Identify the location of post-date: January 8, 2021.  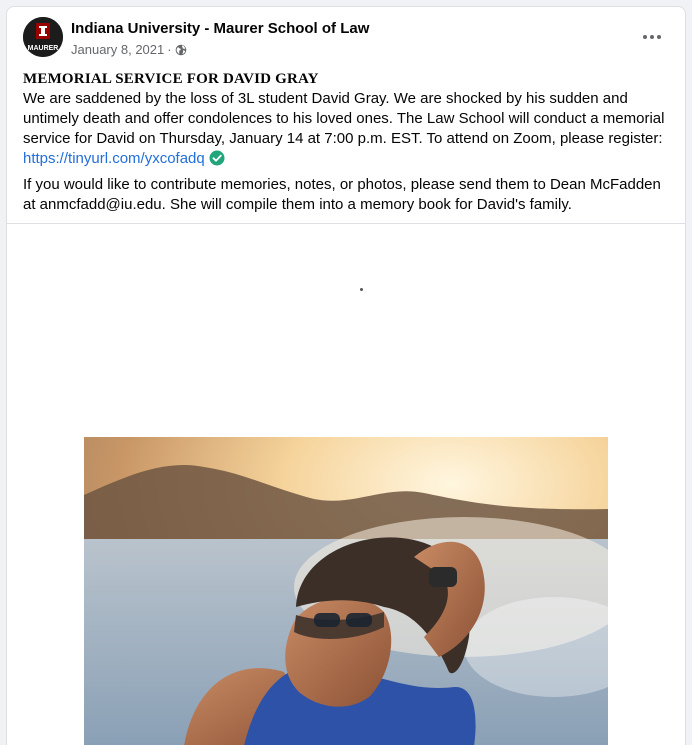
(117, 49).